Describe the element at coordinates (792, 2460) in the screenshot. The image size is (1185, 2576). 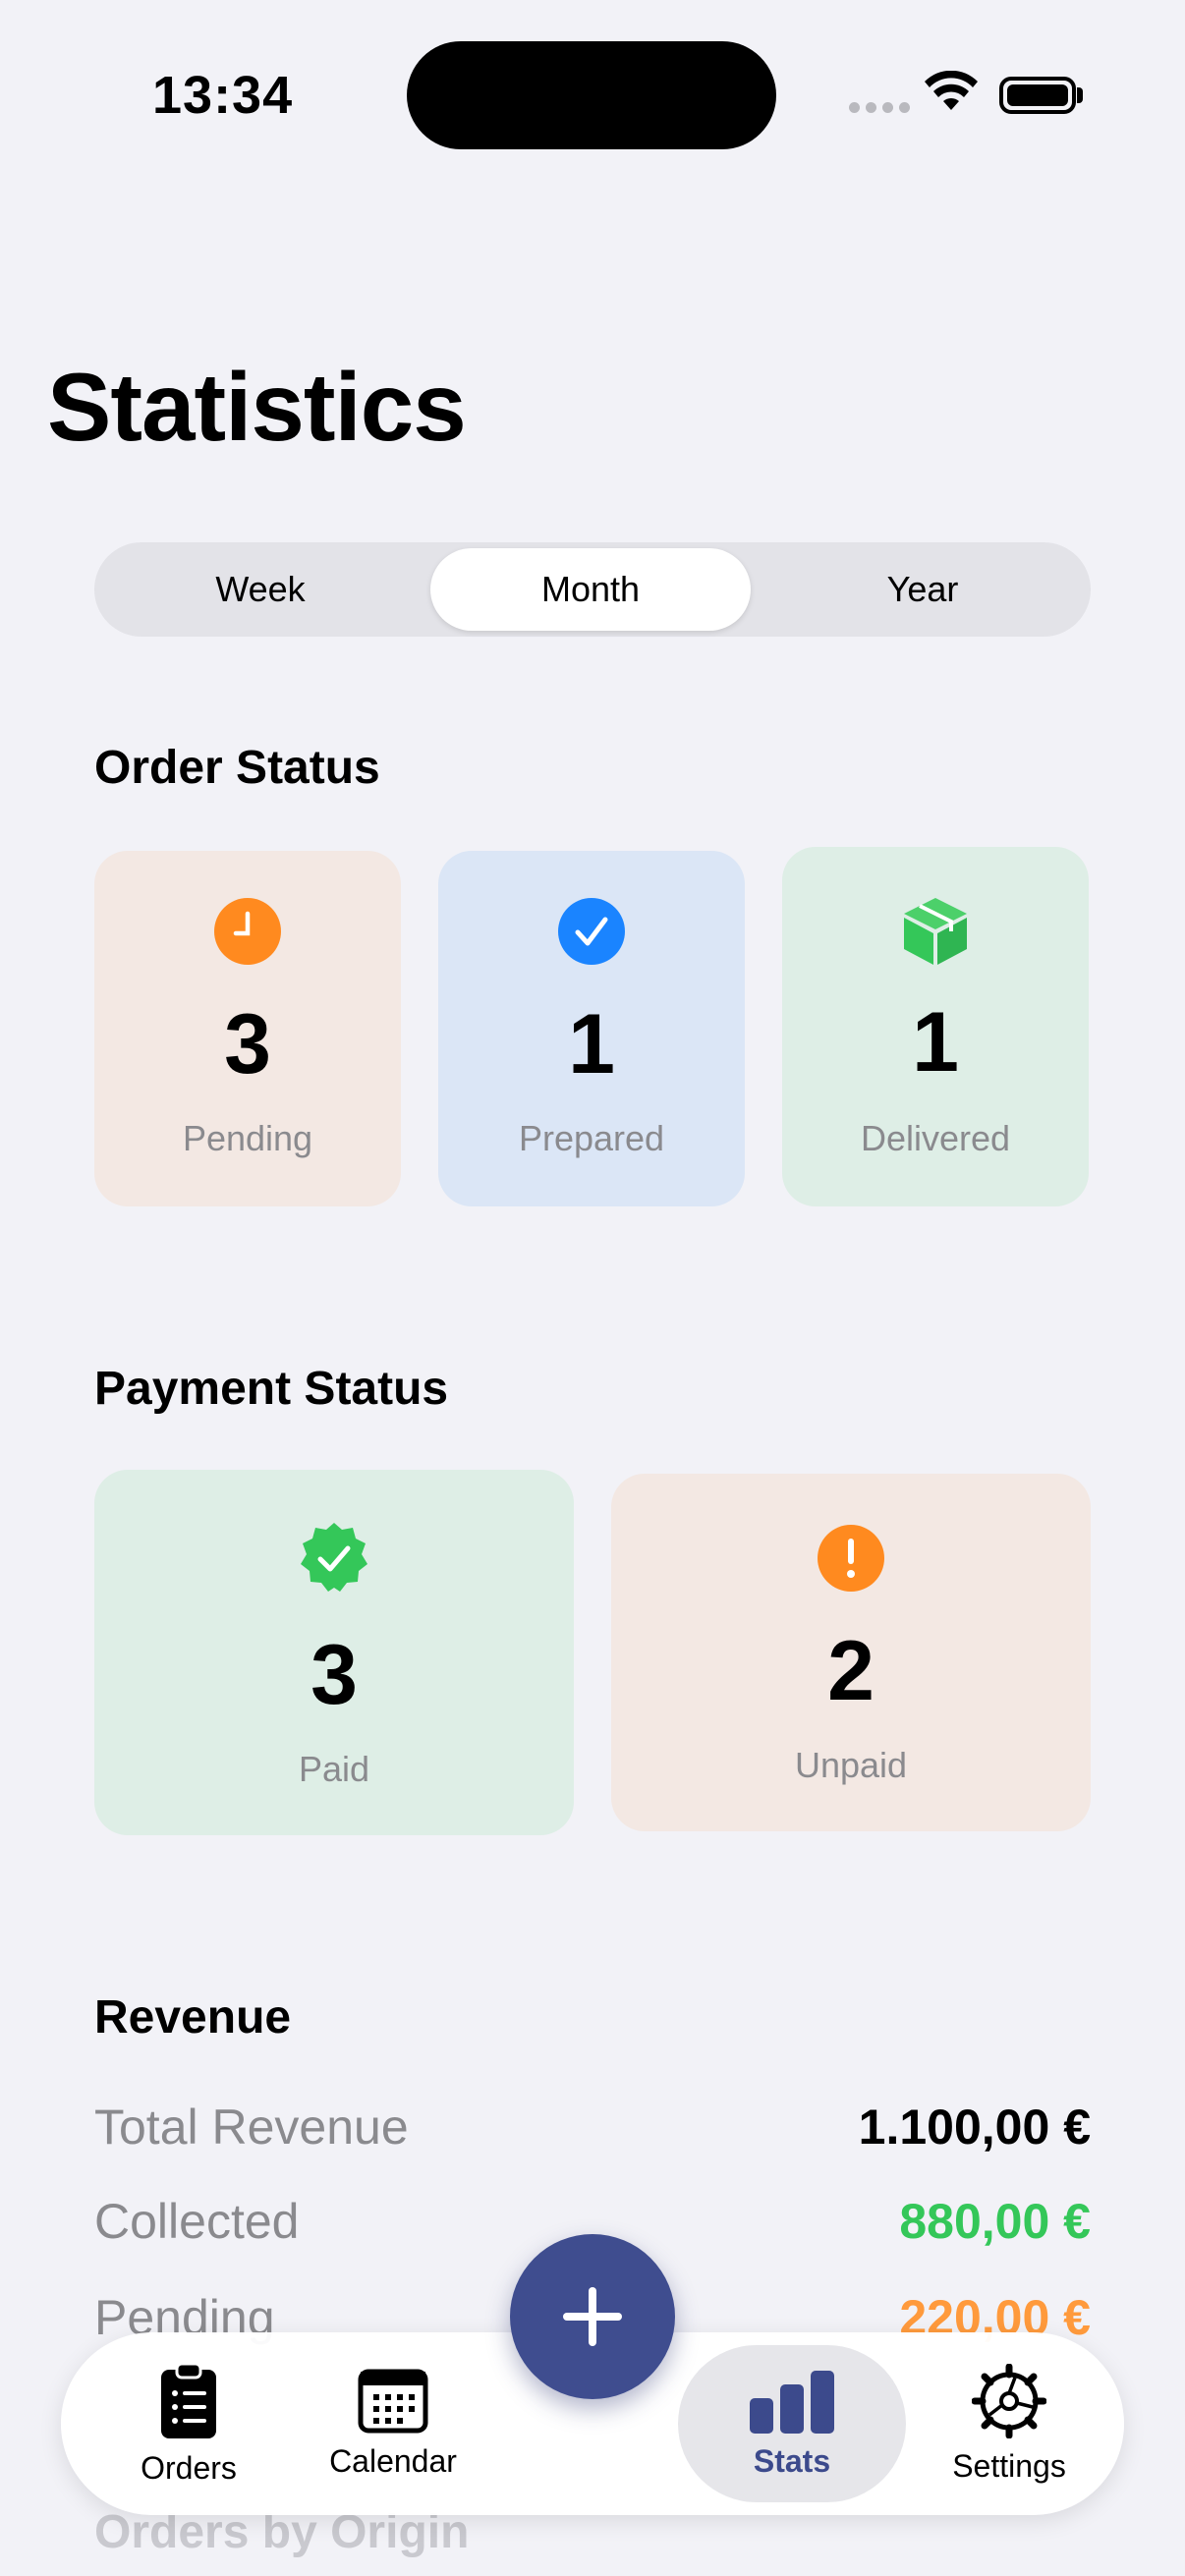
I see `tab-stats-label: Stats` at that location.